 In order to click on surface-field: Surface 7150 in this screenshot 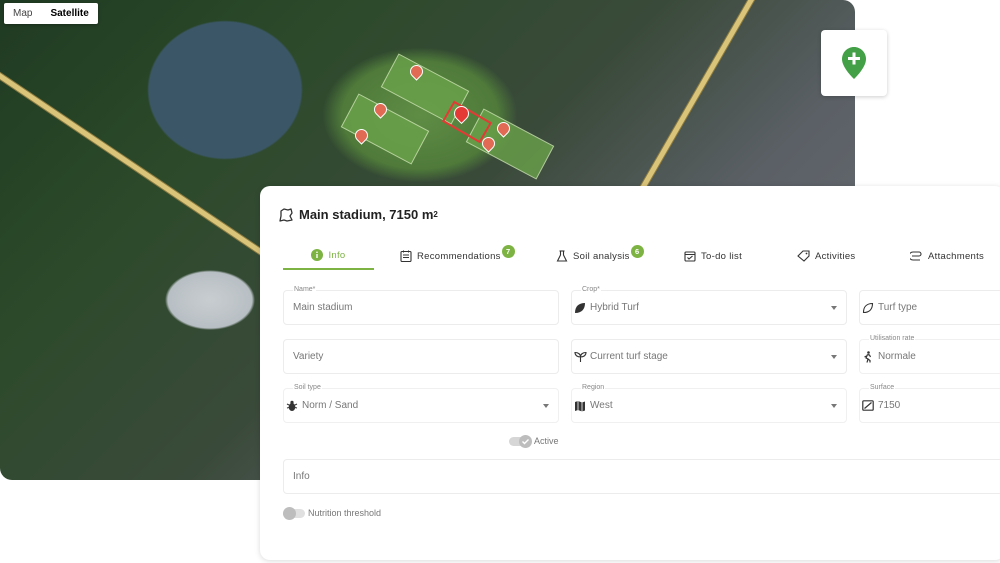, I will do `click(929, 403)`.